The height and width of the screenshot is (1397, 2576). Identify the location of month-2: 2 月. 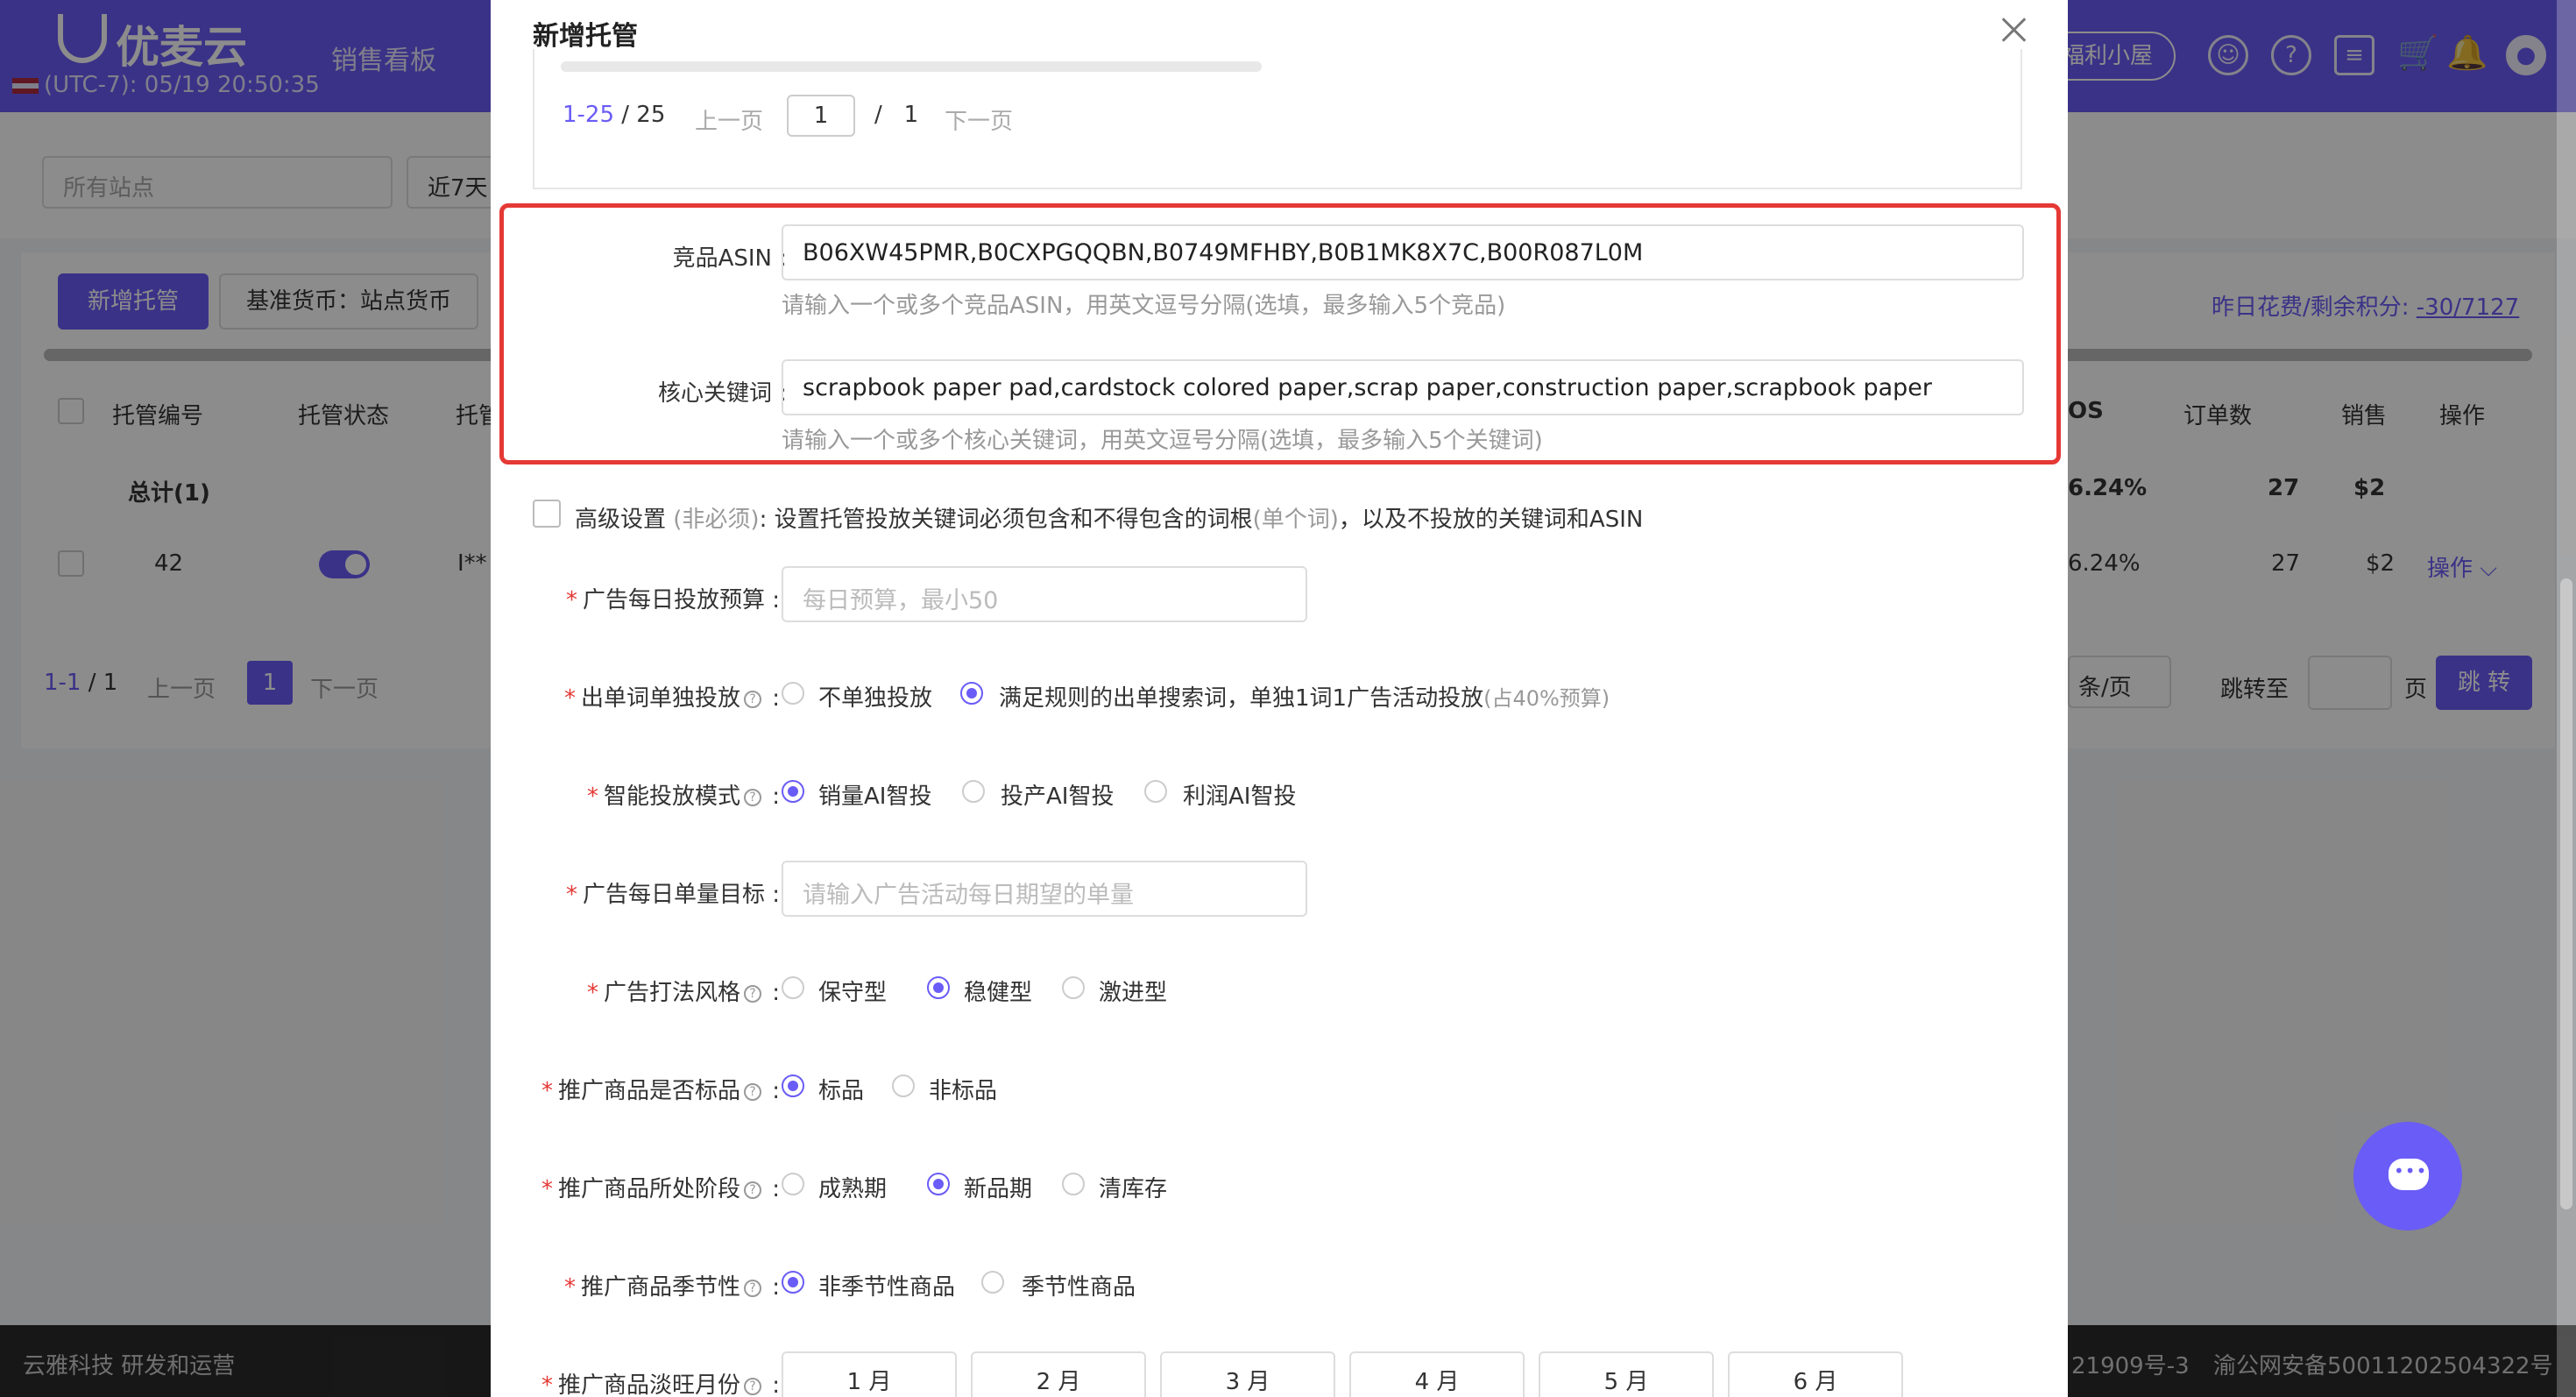
(1058, 1374).